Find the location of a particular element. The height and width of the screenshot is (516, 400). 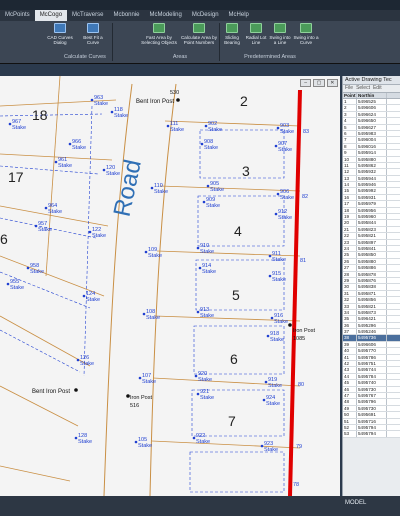

window-controls: – ▢ ✕ is located at coordinates (319, 83).